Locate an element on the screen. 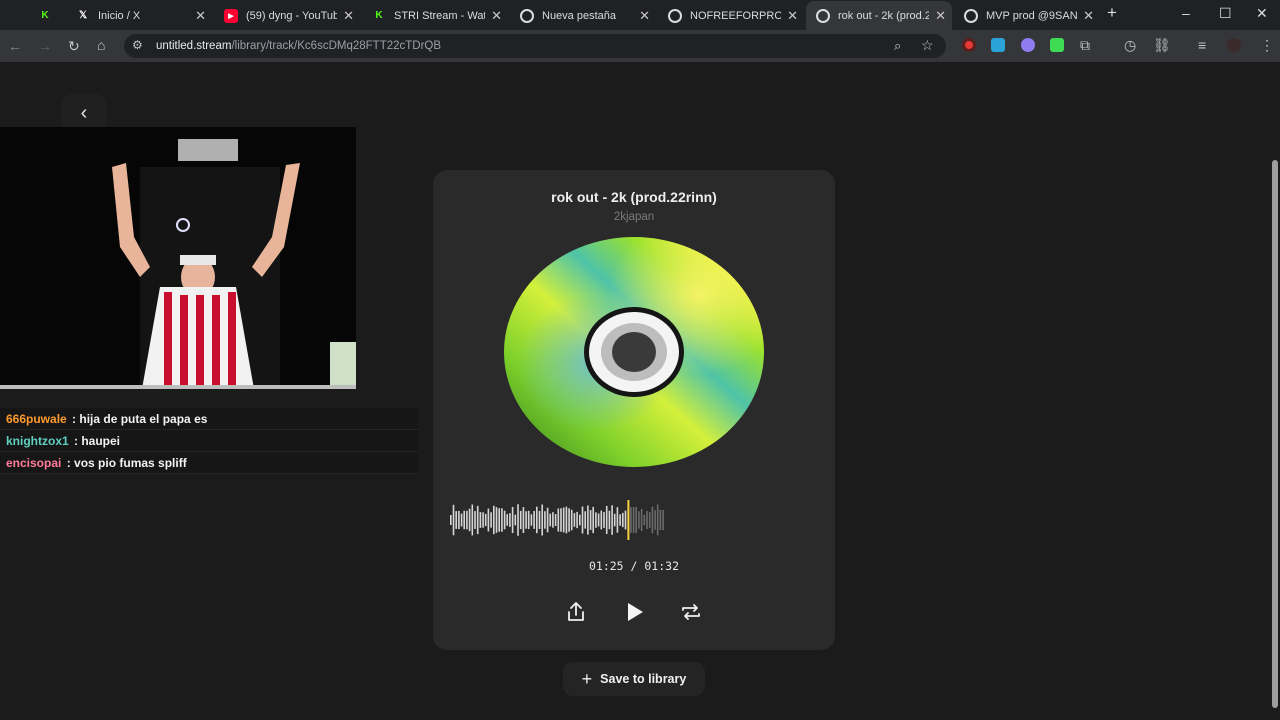 Image resolution: width=1280 pixels, height=720 pixels. menu-icon: ⋮ is located at coordinates (1267, 45).